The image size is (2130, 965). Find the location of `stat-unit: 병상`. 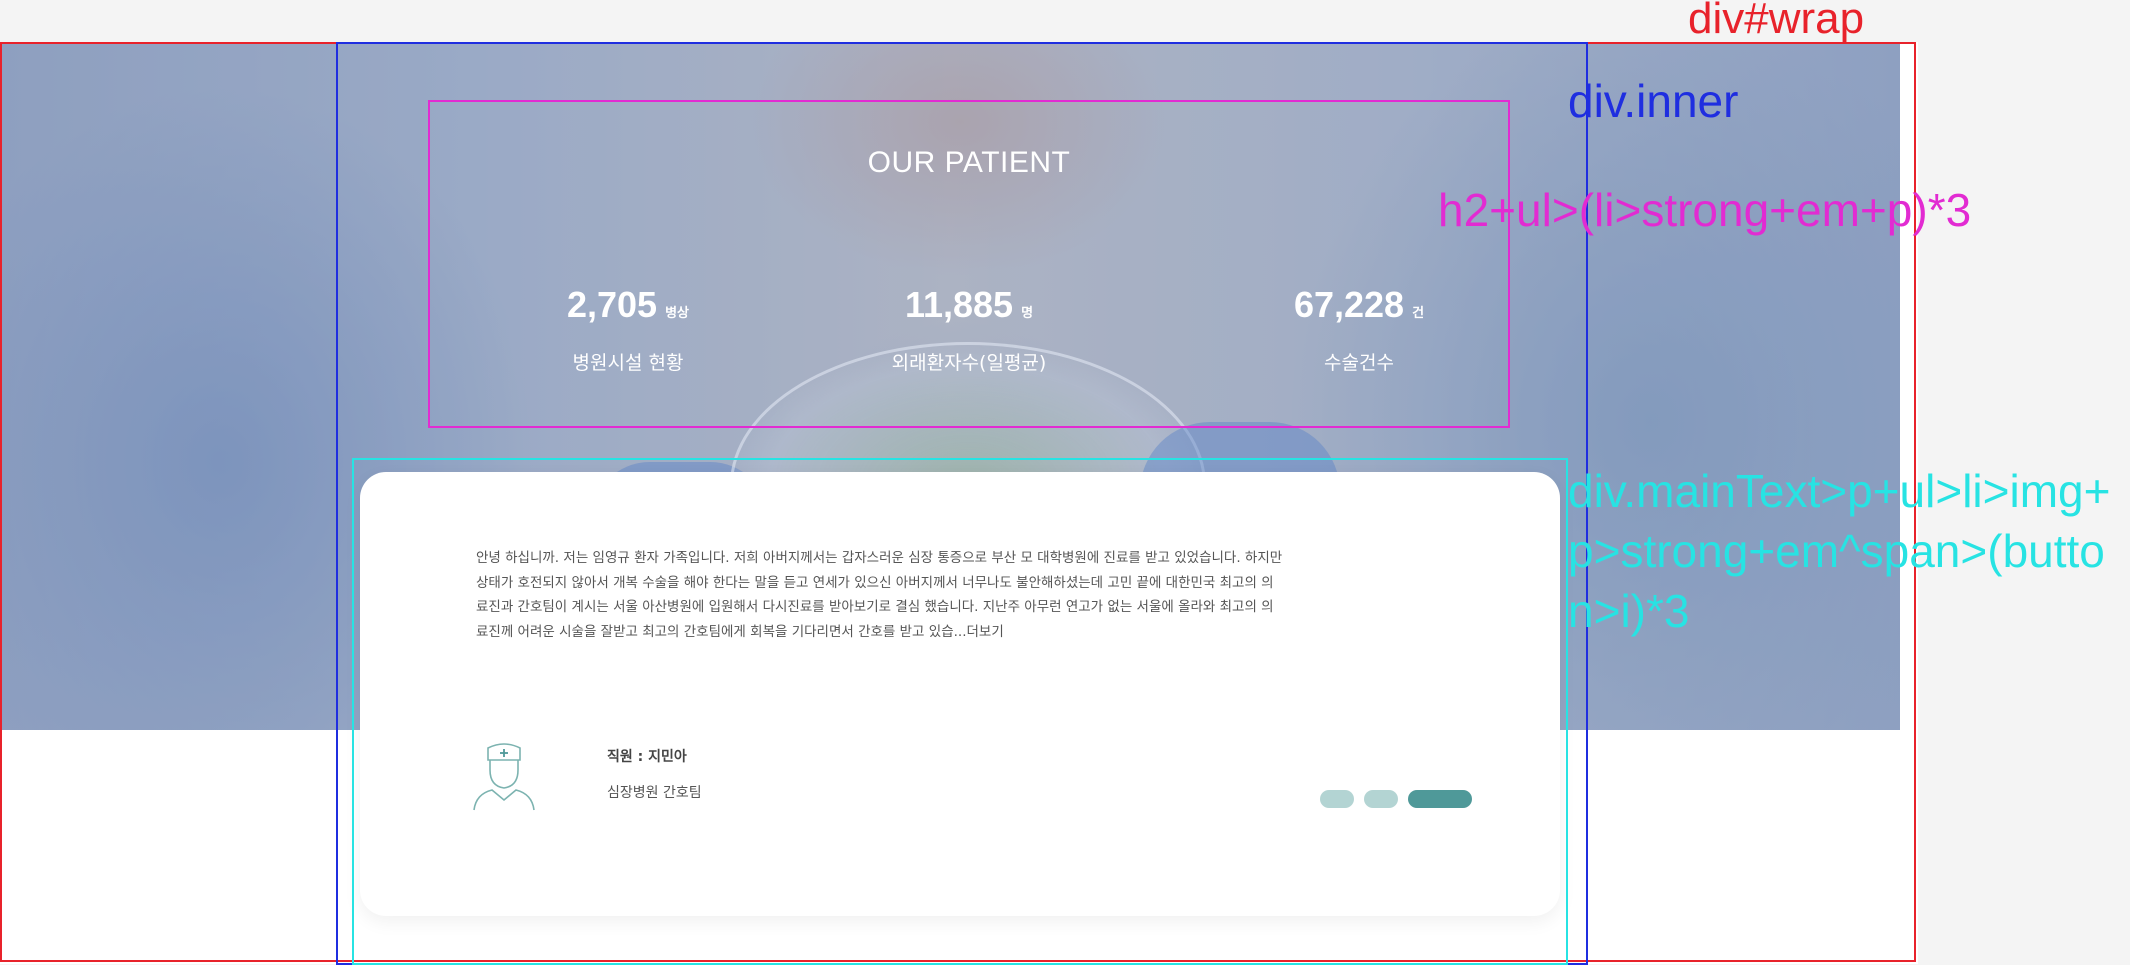

stat-unit: 병상 is located at coordinates (677, 313).